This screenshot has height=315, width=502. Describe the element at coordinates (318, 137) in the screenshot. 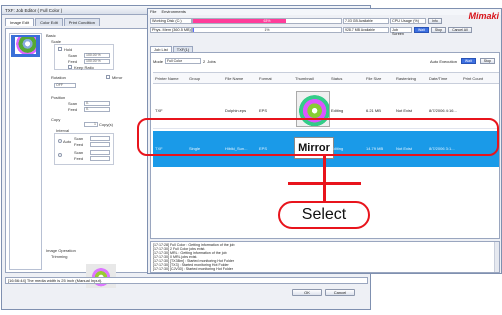

I see `selection-highlight-outline` at that location.